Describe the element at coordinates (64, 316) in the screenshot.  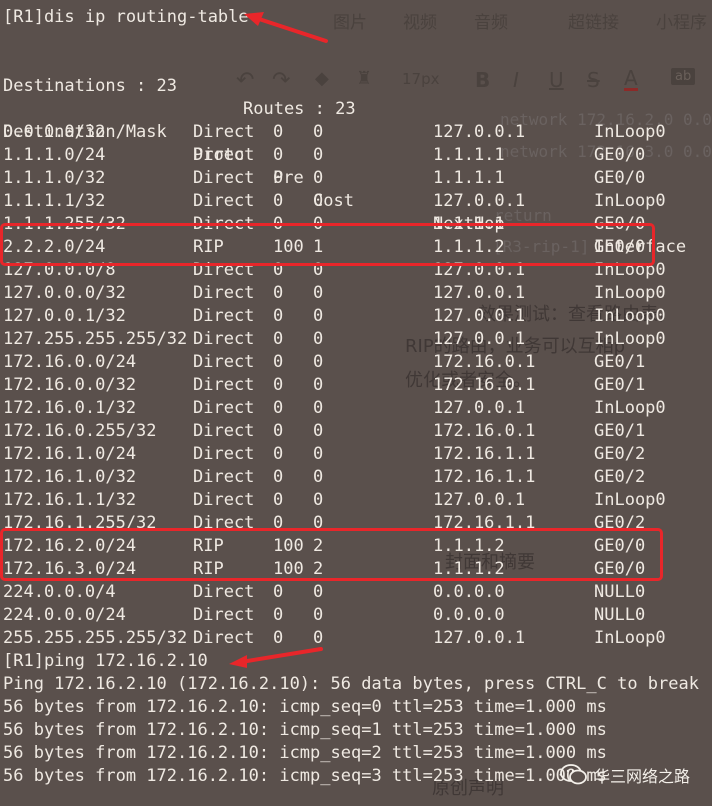
I see `row-destination: 127.0.0.1/32` at that location.